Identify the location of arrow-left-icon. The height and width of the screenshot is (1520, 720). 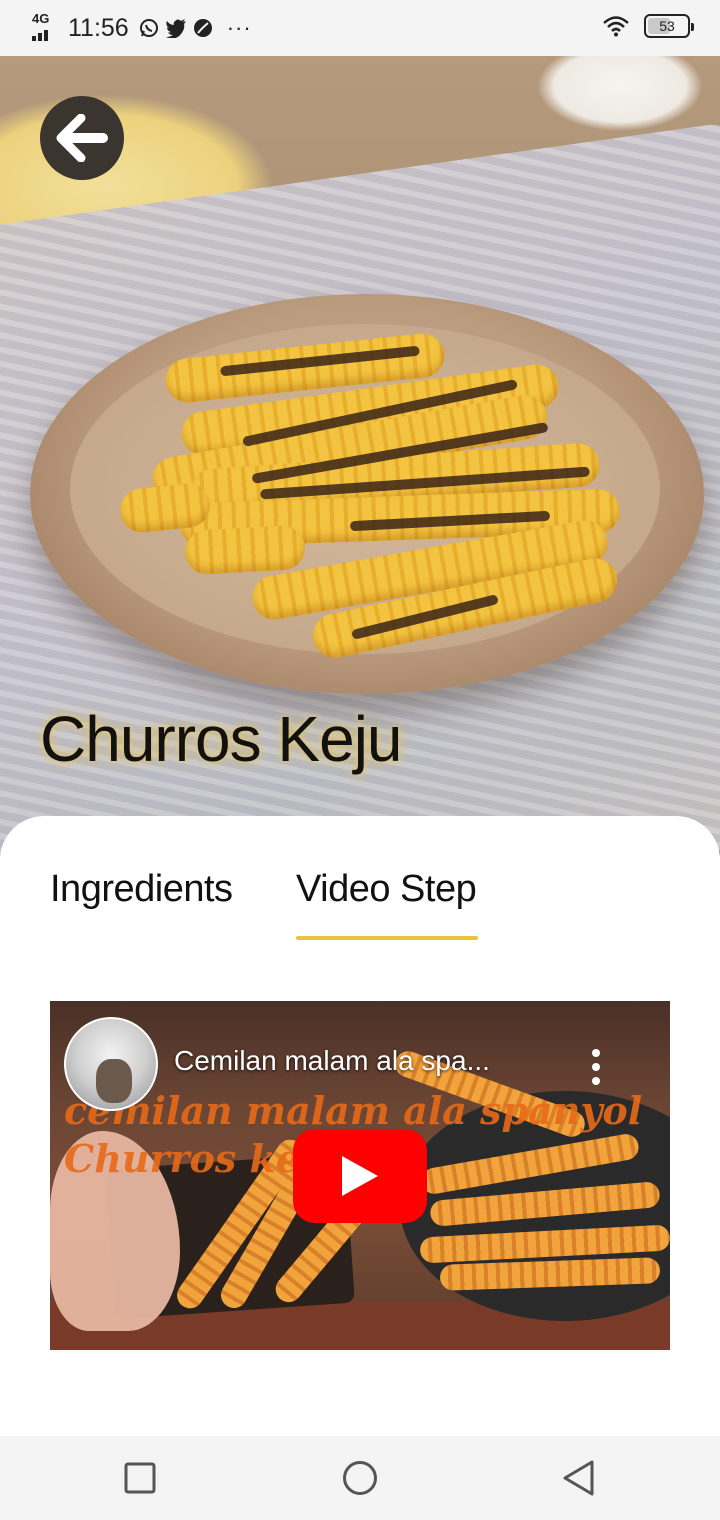
(82, 138).